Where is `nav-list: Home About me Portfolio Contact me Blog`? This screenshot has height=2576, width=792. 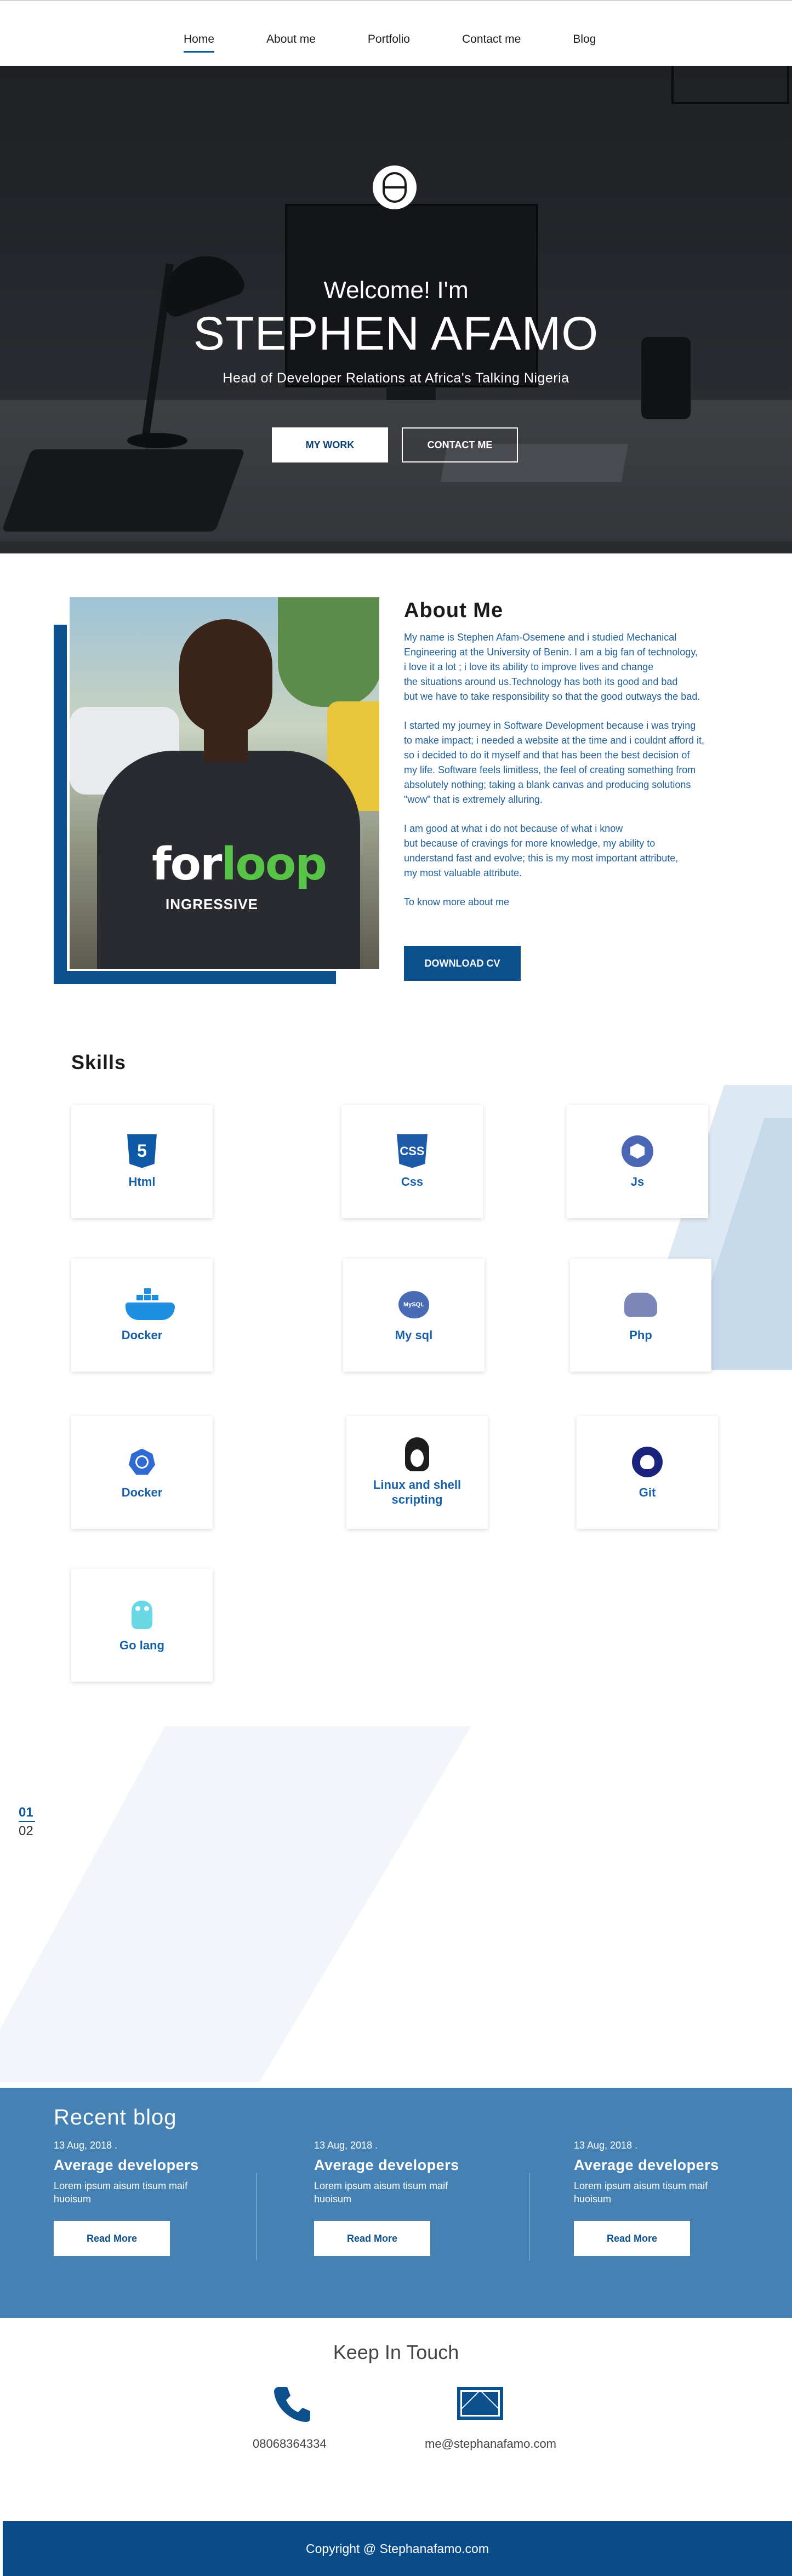
nav-list: Home About me Portfolio Contact me Blog is located at coordinates (416, 43).